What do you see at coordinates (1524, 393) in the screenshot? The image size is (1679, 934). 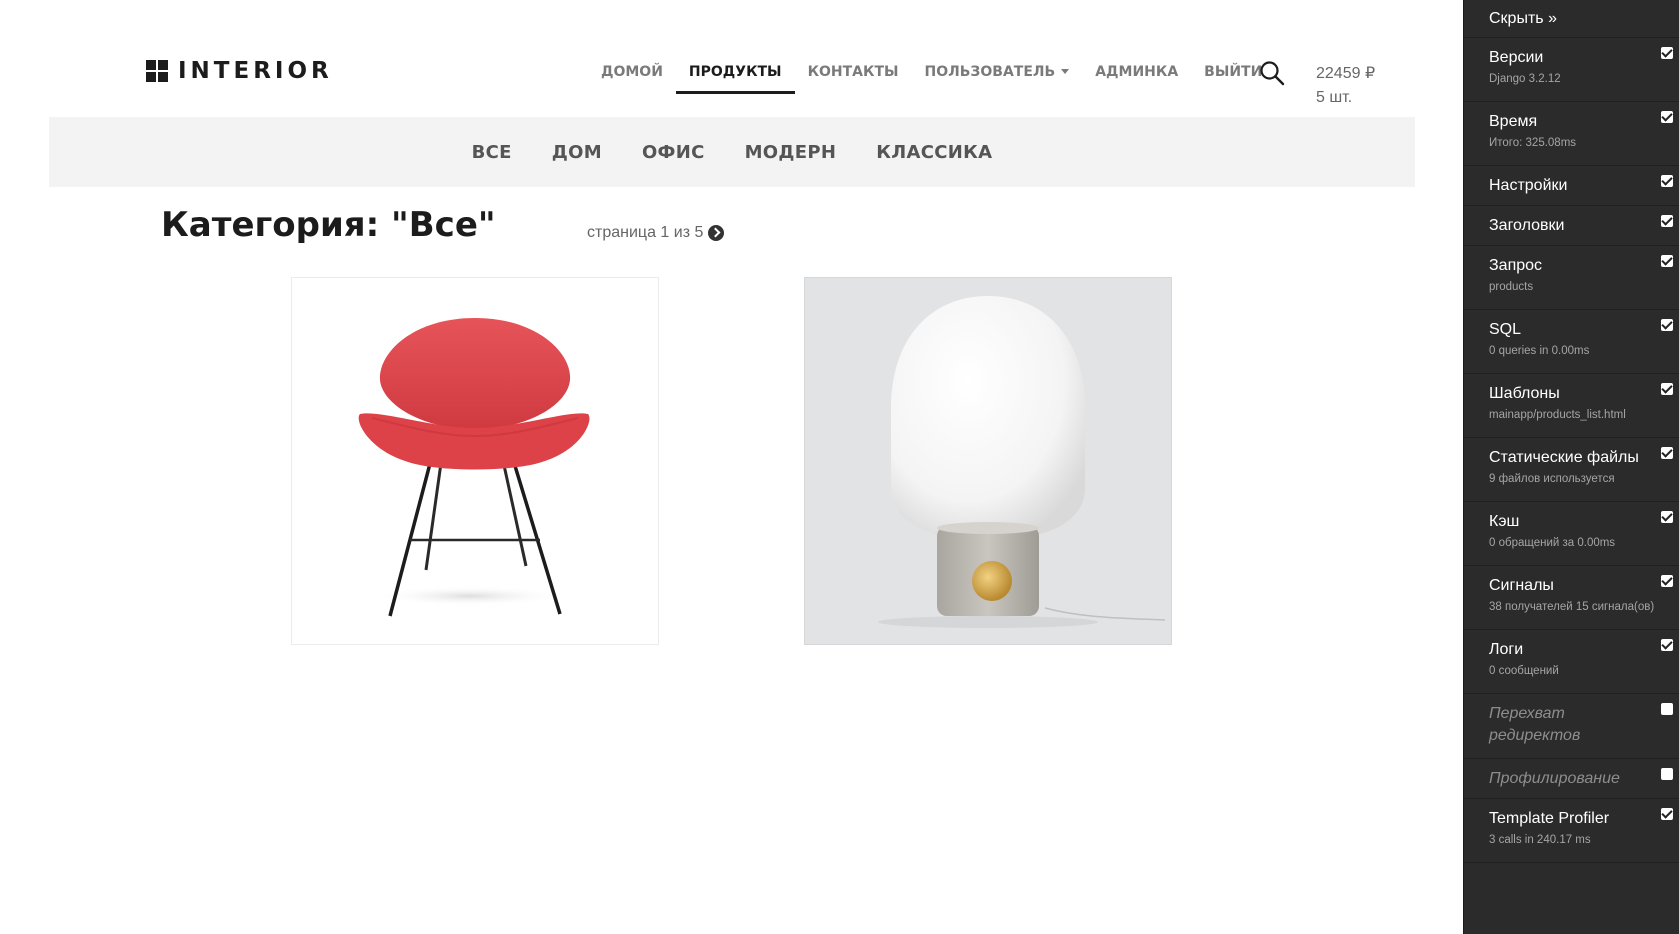 I see `panel-title: Шаблоны` at bounding box center [1524, 393].